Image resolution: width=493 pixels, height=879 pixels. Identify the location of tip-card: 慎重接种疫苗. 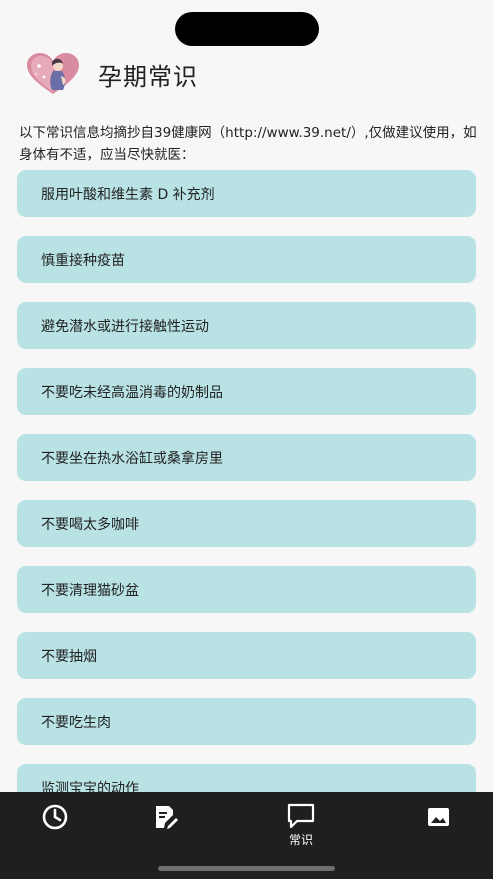
(246, 259).